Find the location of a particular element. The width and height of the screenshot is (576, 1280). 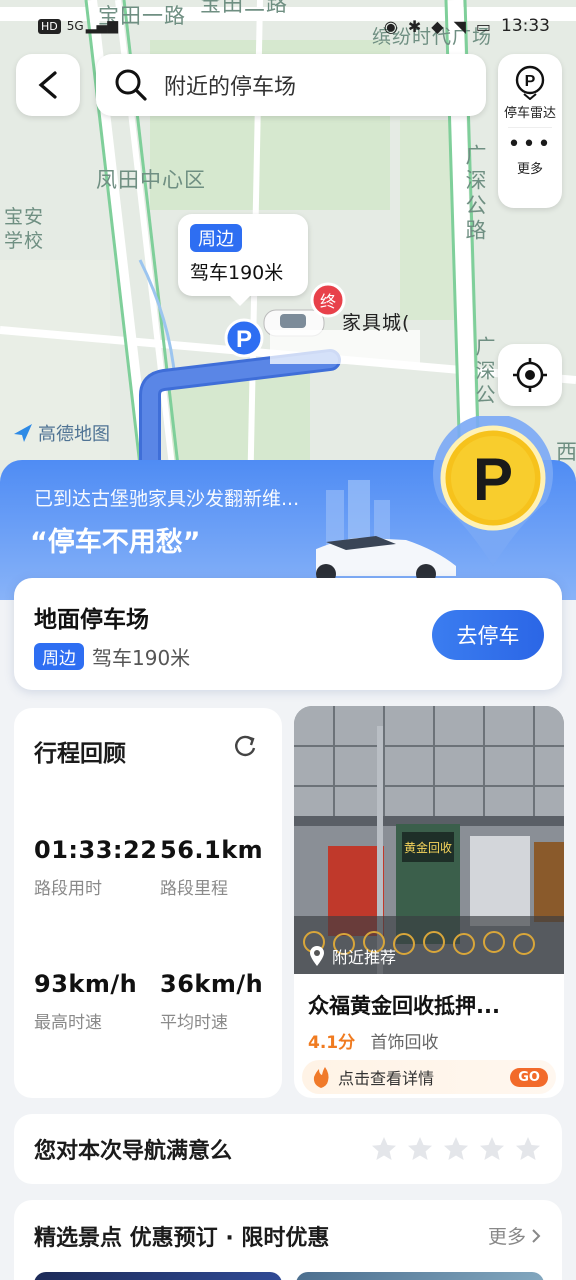

search-placeholder: 附近的停车场 is located at coordinates (230, 87).